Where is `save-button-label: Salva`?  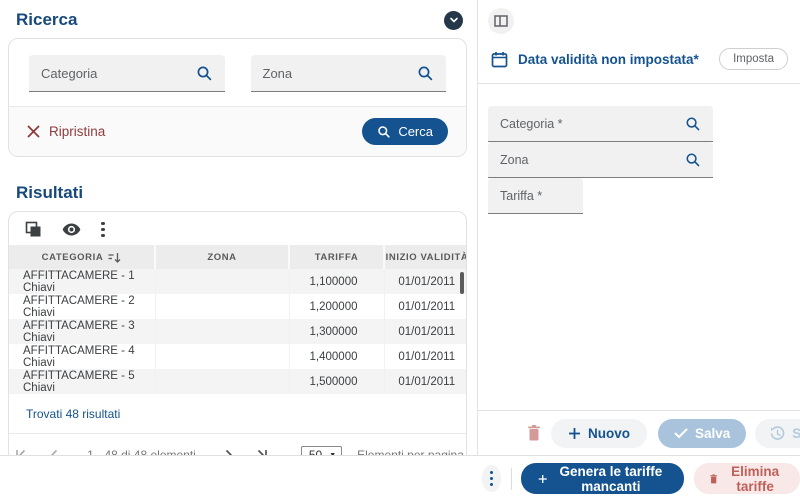
save-button-label: Salva is located at coordinates (713, 433).